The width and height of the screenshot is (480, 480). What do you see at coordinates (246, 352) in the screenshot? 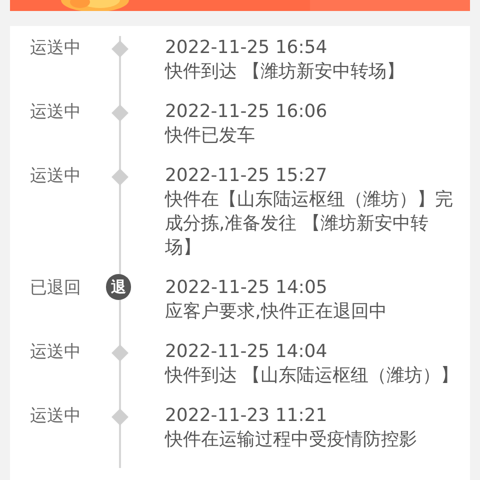
I see `event-time: 2022-11-25 14:04` at bounding box center [246, 352].